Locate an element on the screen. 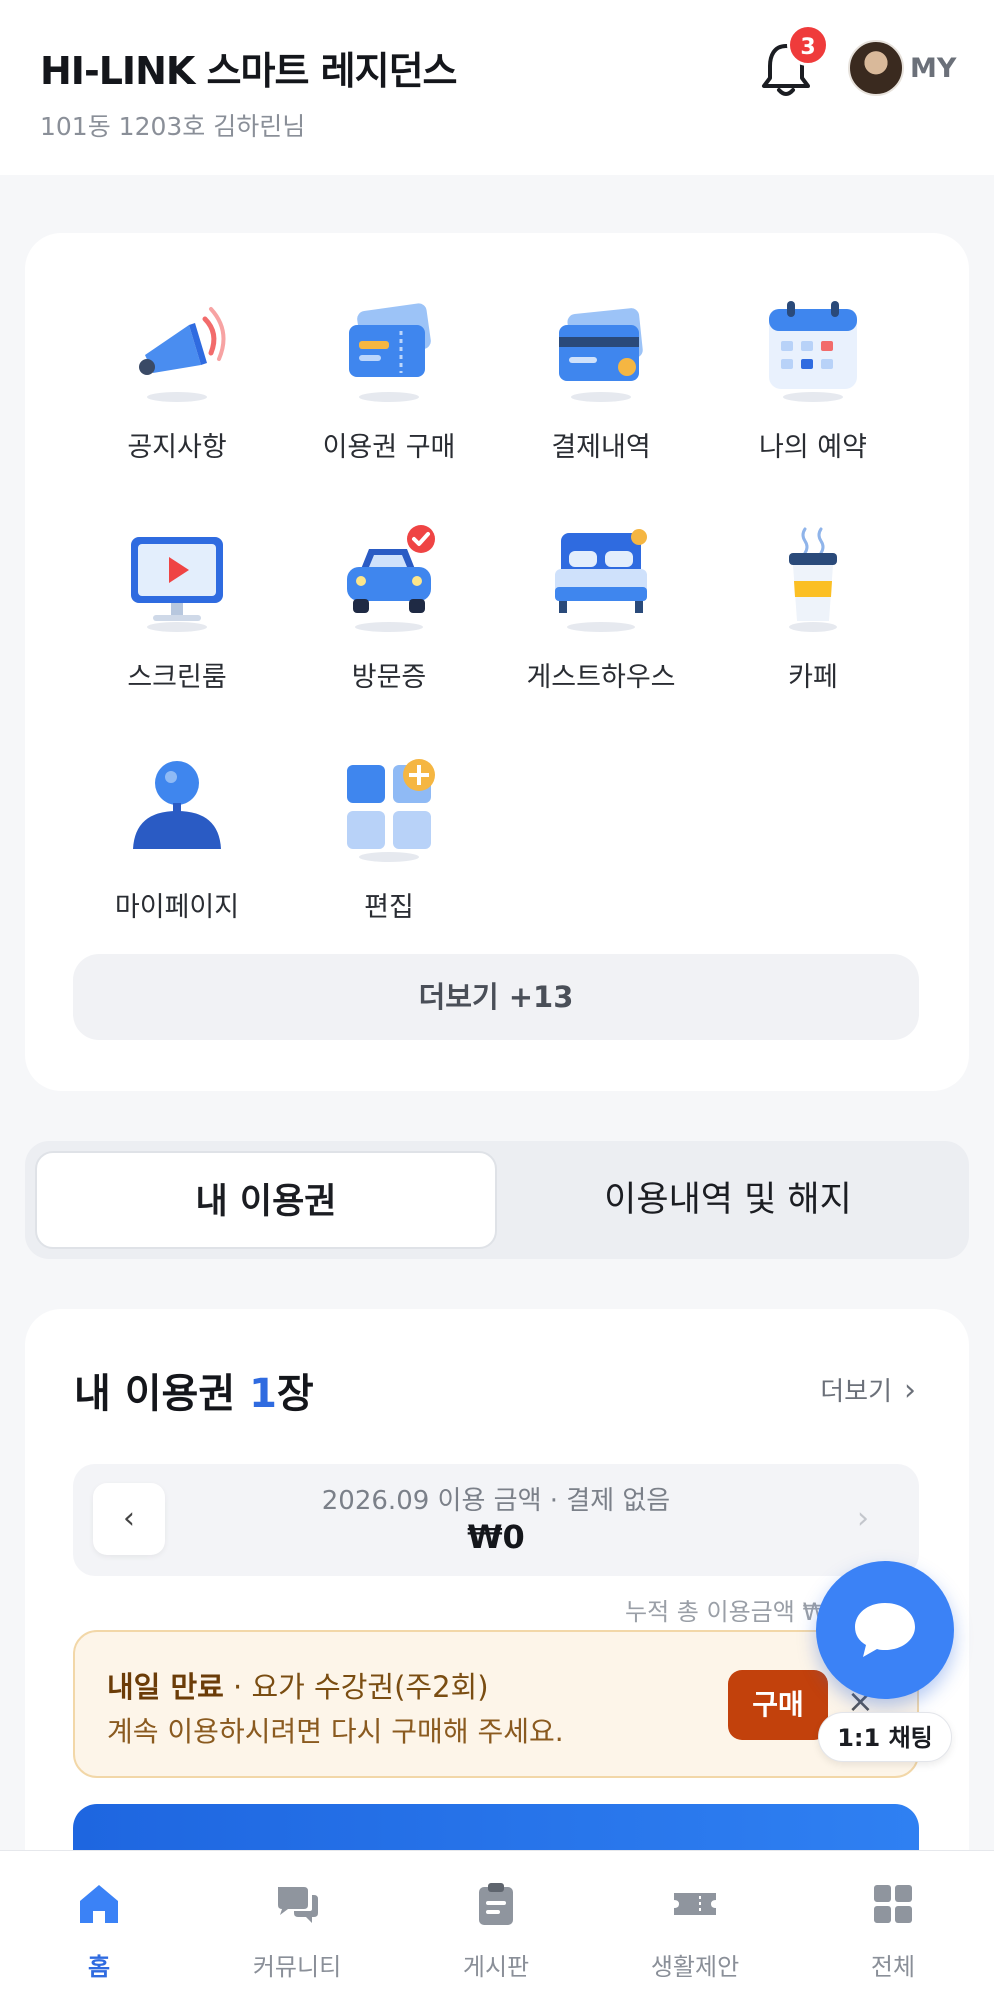  tab-history-cancel: 이용내역 및 해지 is located at coordinates (728, 1200).